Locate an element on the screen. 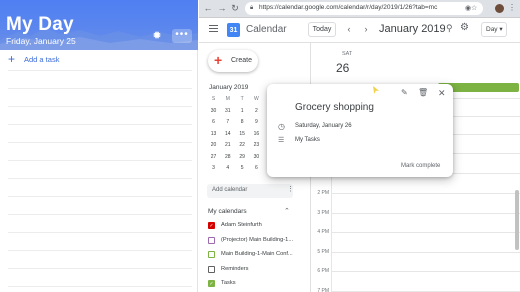 This screenshot has height=292, width=520. page-title: My Day is located at coordinates (40, 24).